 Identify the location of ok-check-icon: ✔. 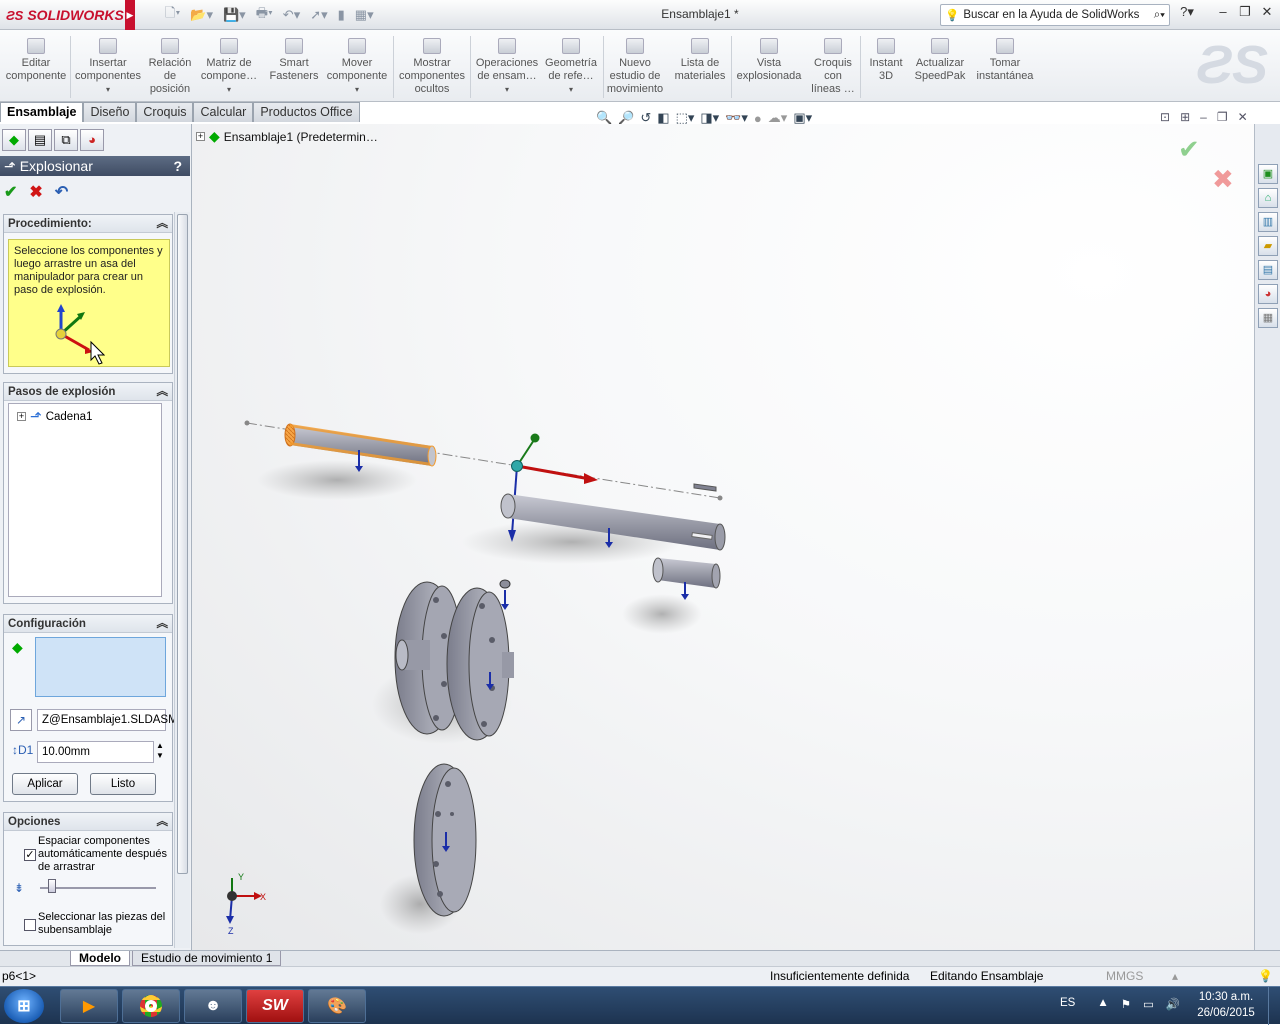
(10, 192).